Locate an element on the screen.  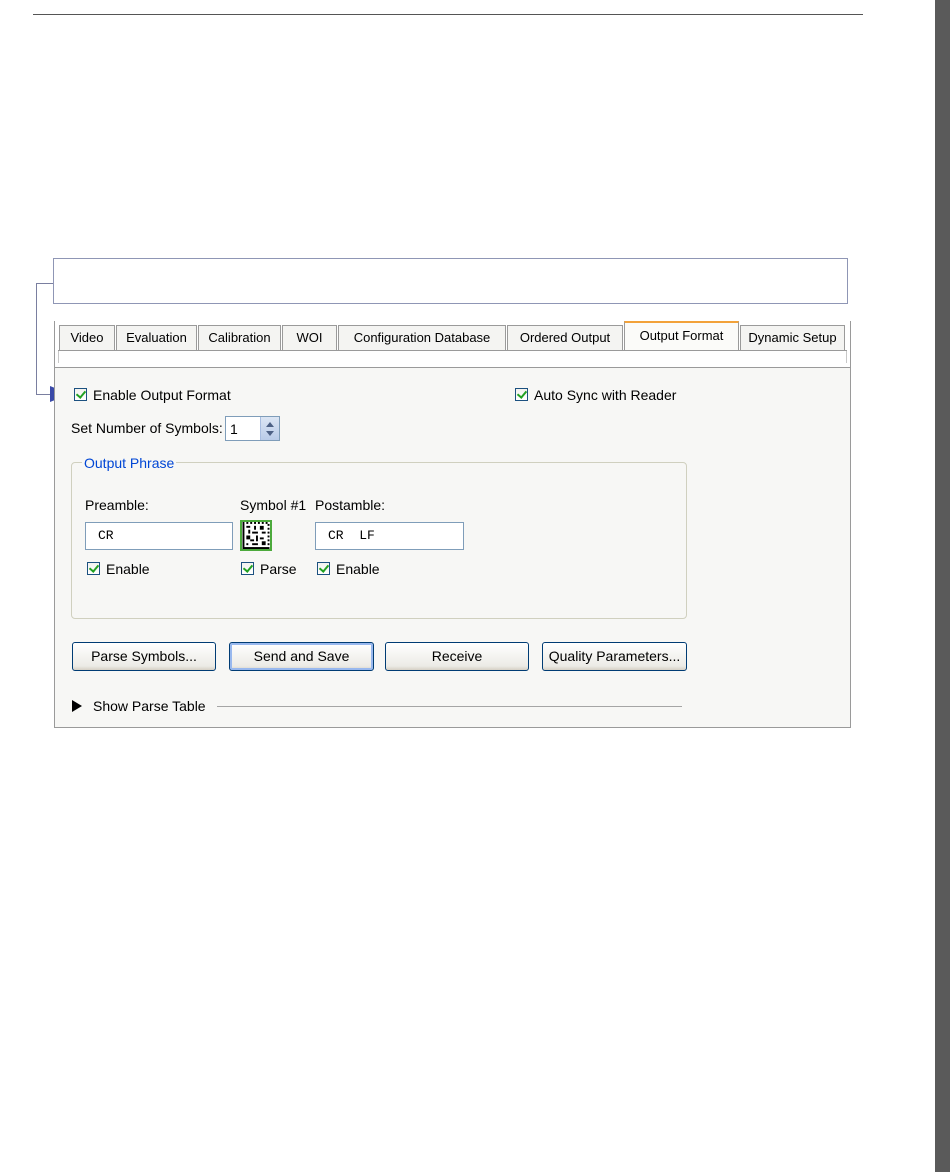
tab-evaluation: Evaluation is located at coordinates (156, 337).